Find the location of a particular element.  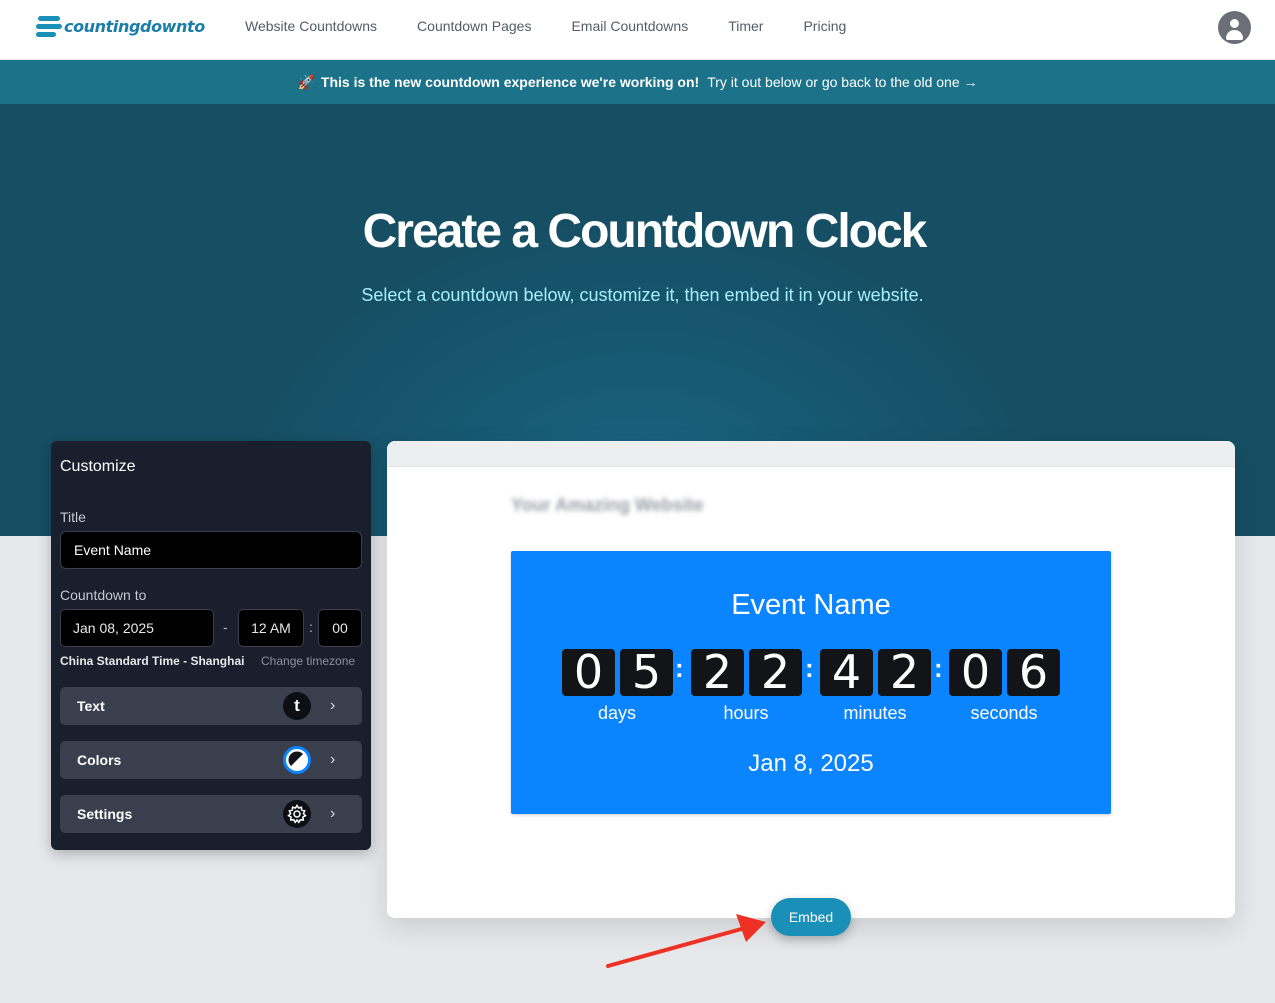

nav-link-pricing: Pricing is located at coordinates (824, 26).